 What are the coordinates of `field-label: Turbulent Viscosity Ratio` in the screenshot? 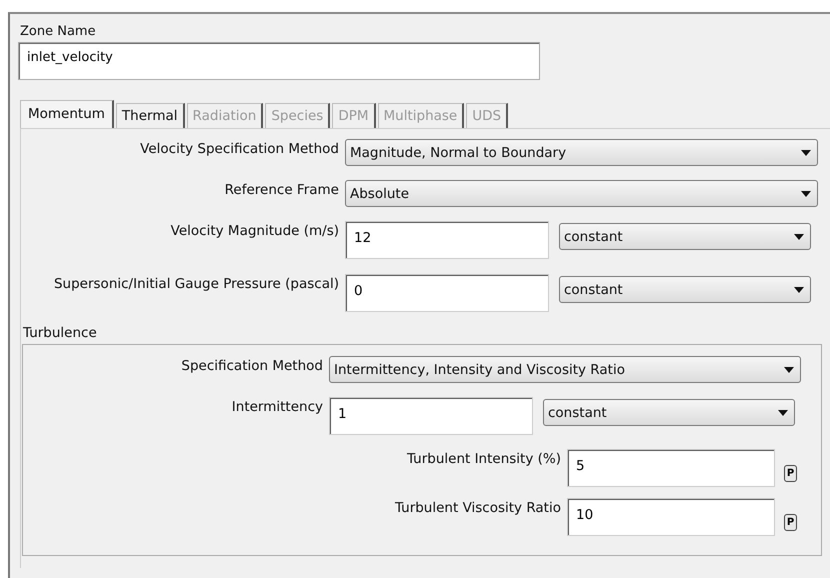 It's located at (477, 507).